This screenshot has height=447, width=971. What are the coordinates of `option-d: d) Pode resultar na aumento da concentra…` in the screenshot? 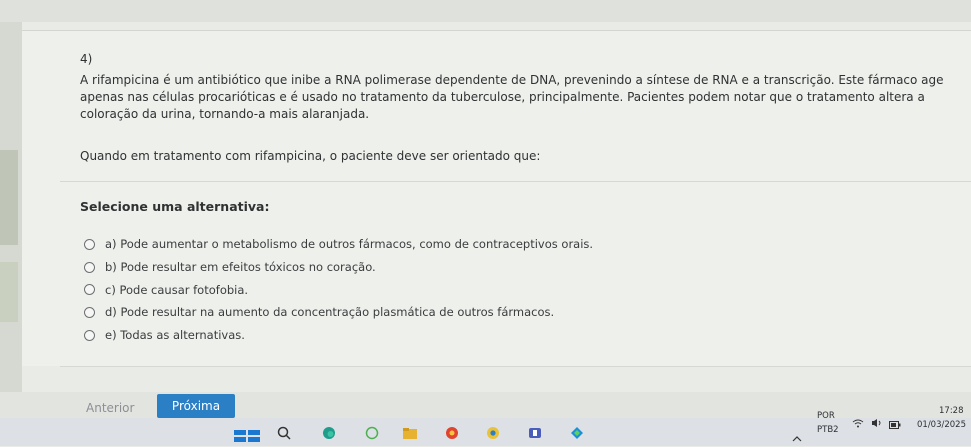 It's located at (338, 312).